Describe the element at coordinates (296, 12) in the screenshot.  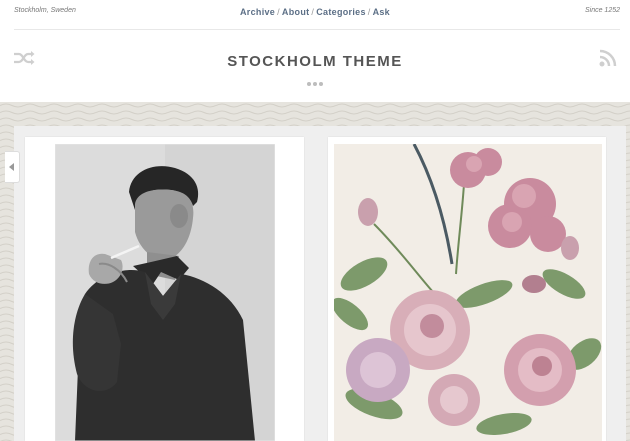
I see `nav-link-about: About` at that location.